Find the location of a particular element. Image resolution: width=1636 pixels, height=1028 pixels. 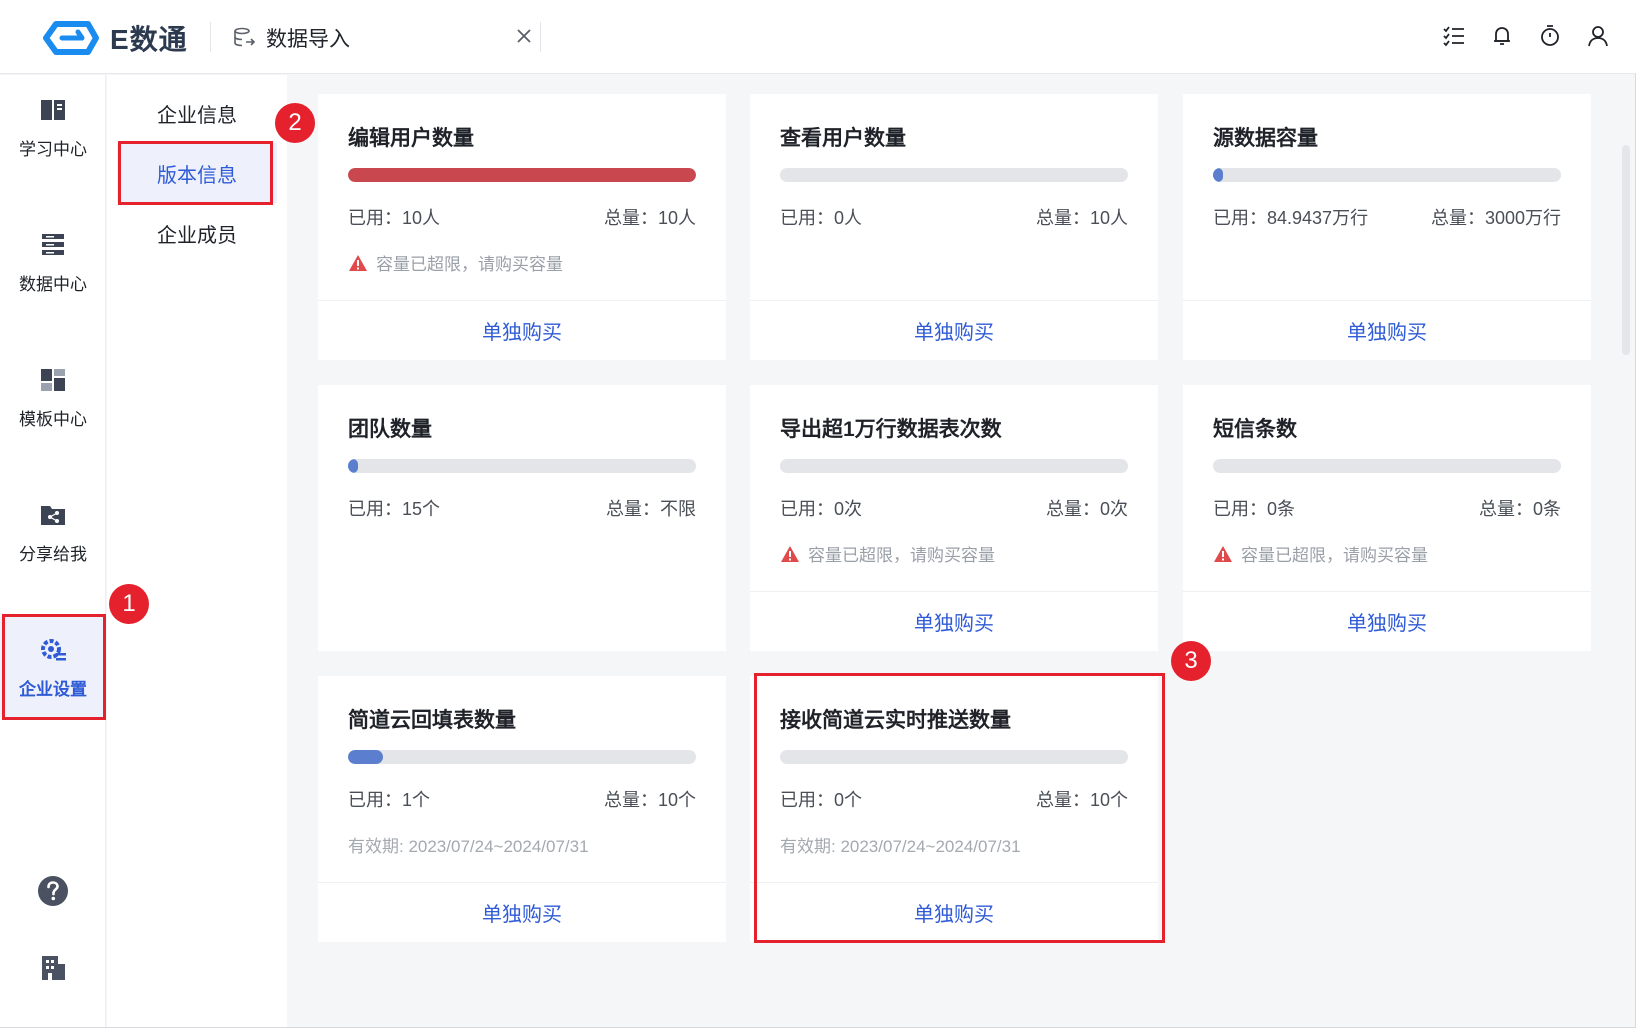

help-icon is located at coordinates (53, 891).